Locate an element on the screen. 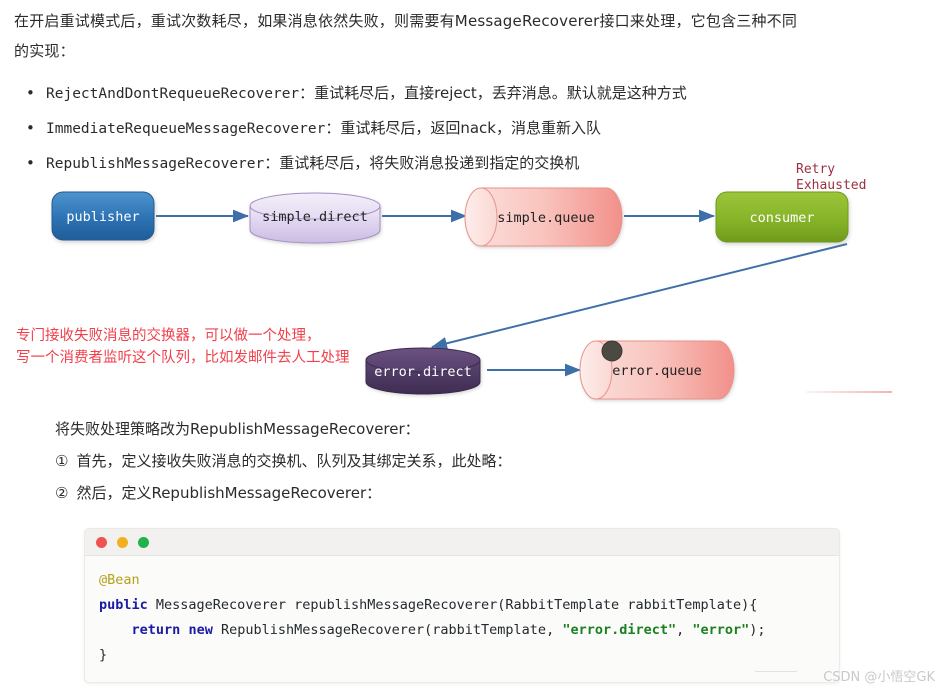 This screenshot has height=693, width=947. node-consumer-label: consumer is located at coordinates (781, 218).